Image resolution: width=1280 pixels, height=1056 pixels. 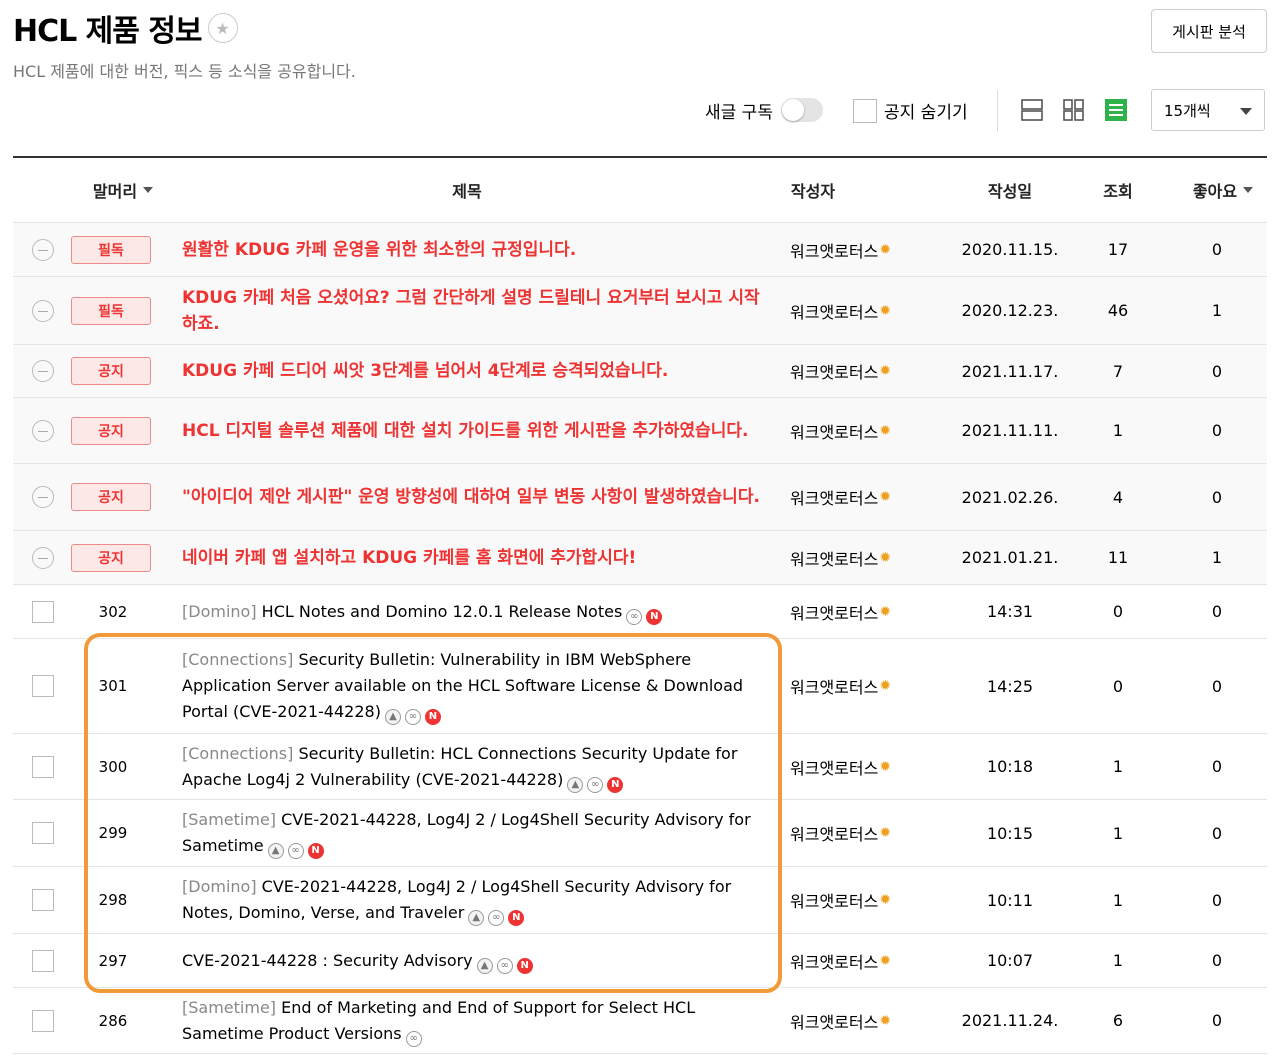 I want to click on star-icon: ★, so click(x=222, y=28).